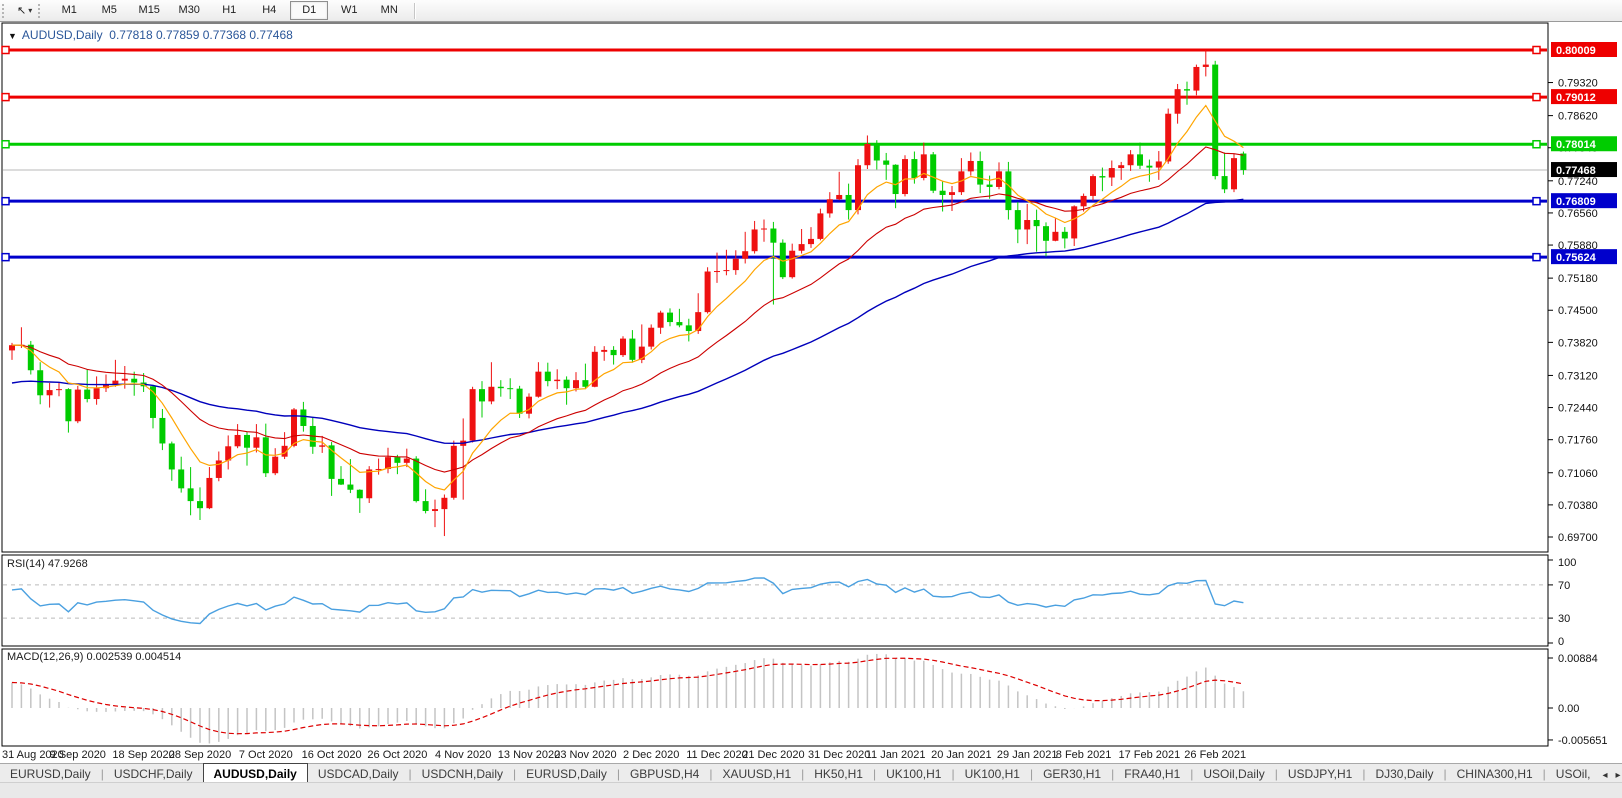 This screenshot has height=798, width=1622. Describe the element at coordinates (201, 35) in the screenshot. I see `chart-title-ohlc: 0.77818 0.77859 0.77368 0.77468` at that location.